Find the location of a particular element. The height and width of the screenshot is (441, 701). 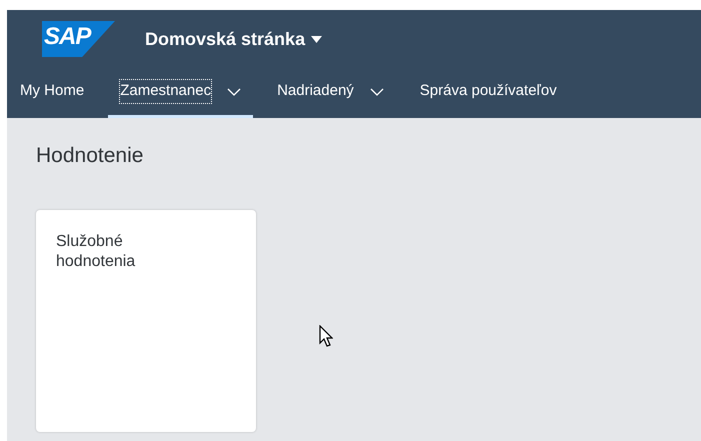

nav-tab: My Home is located at coordinates (58, 93).